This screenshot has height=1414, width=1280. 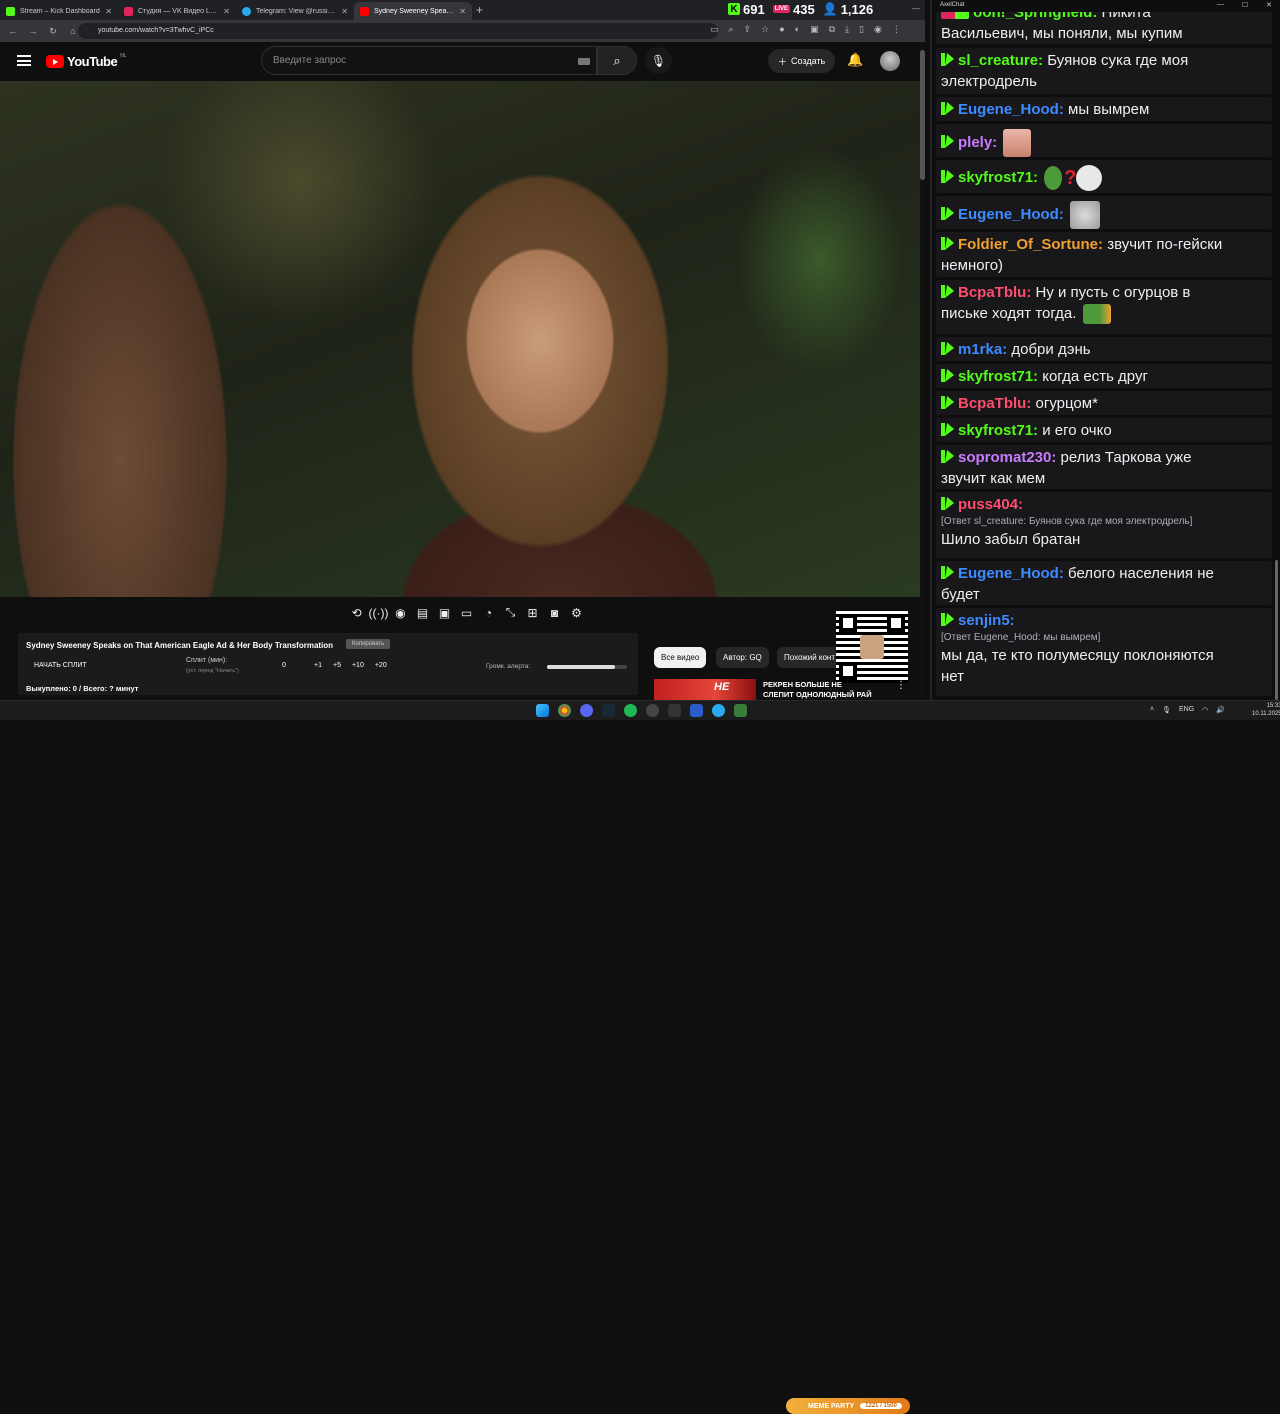 What do you see at coordinates (986, 620) in the screenshot?
I see `chat-username: senjin5:` at bounding box center [986, 620].